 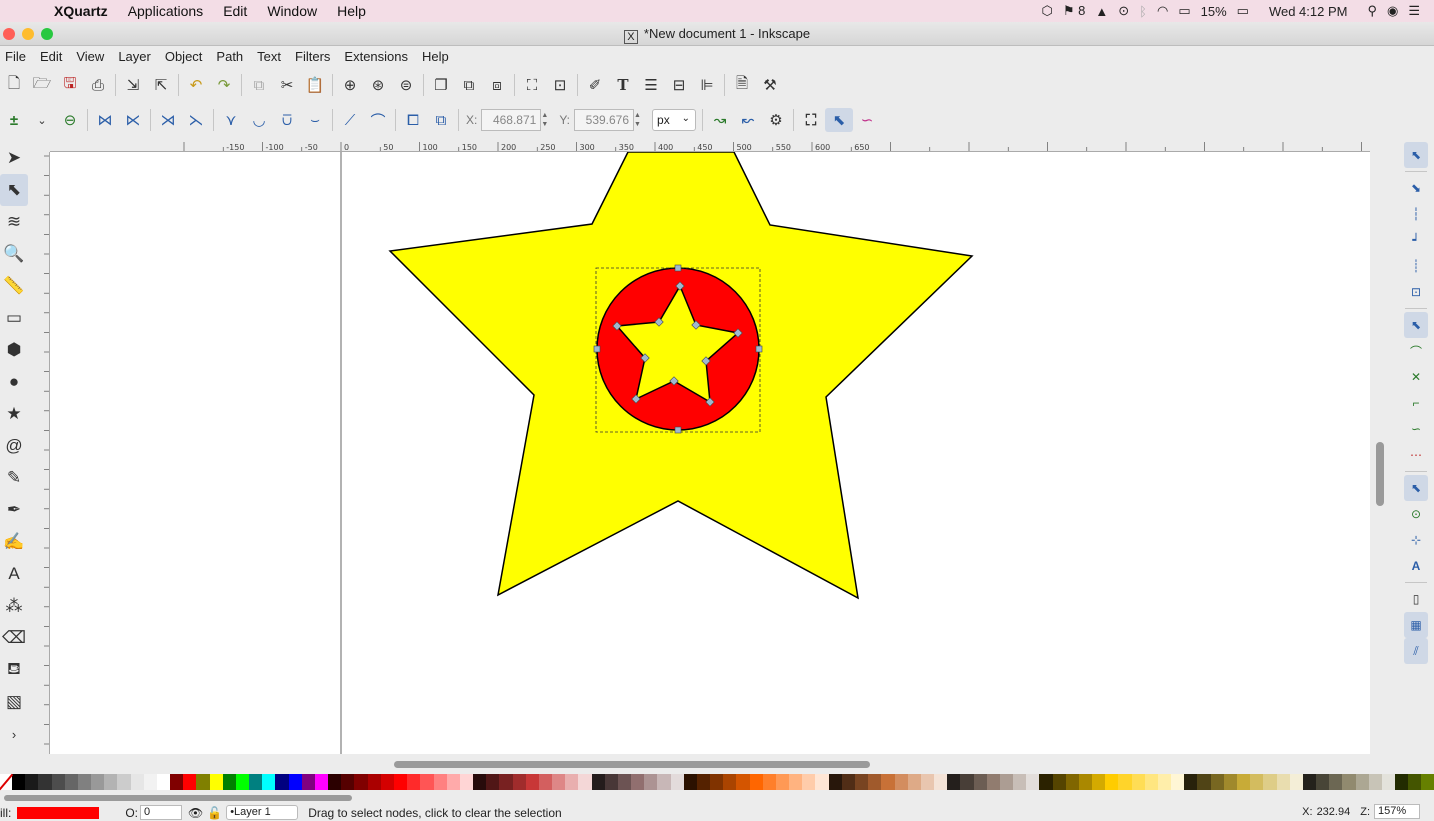 I want to click on break-path-icon: ⋉, so click(x=133, y=120).